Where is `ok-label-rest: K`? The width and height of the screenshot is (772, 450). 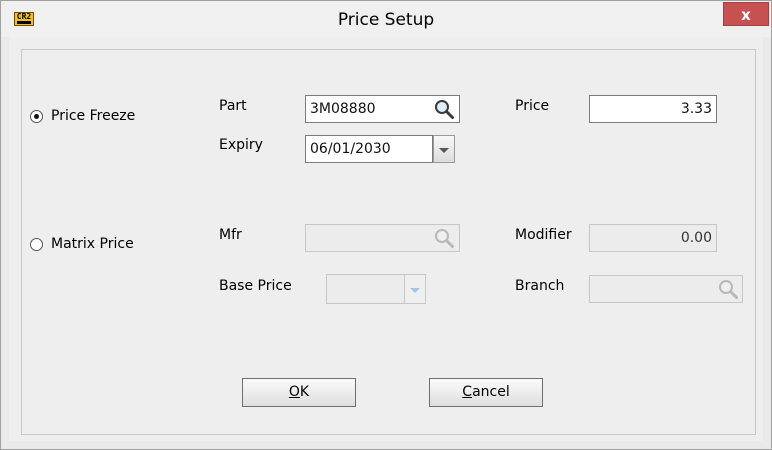 ok-label-rest: K is located at coordinates (304, 392).